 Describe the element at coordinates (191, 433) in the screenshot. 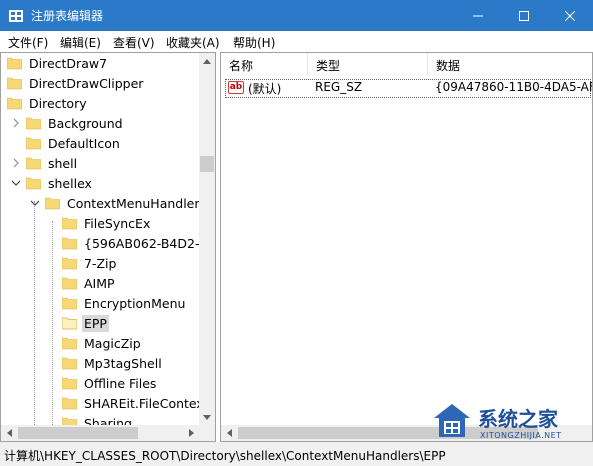

I see `scroll-right-icon` at that location.